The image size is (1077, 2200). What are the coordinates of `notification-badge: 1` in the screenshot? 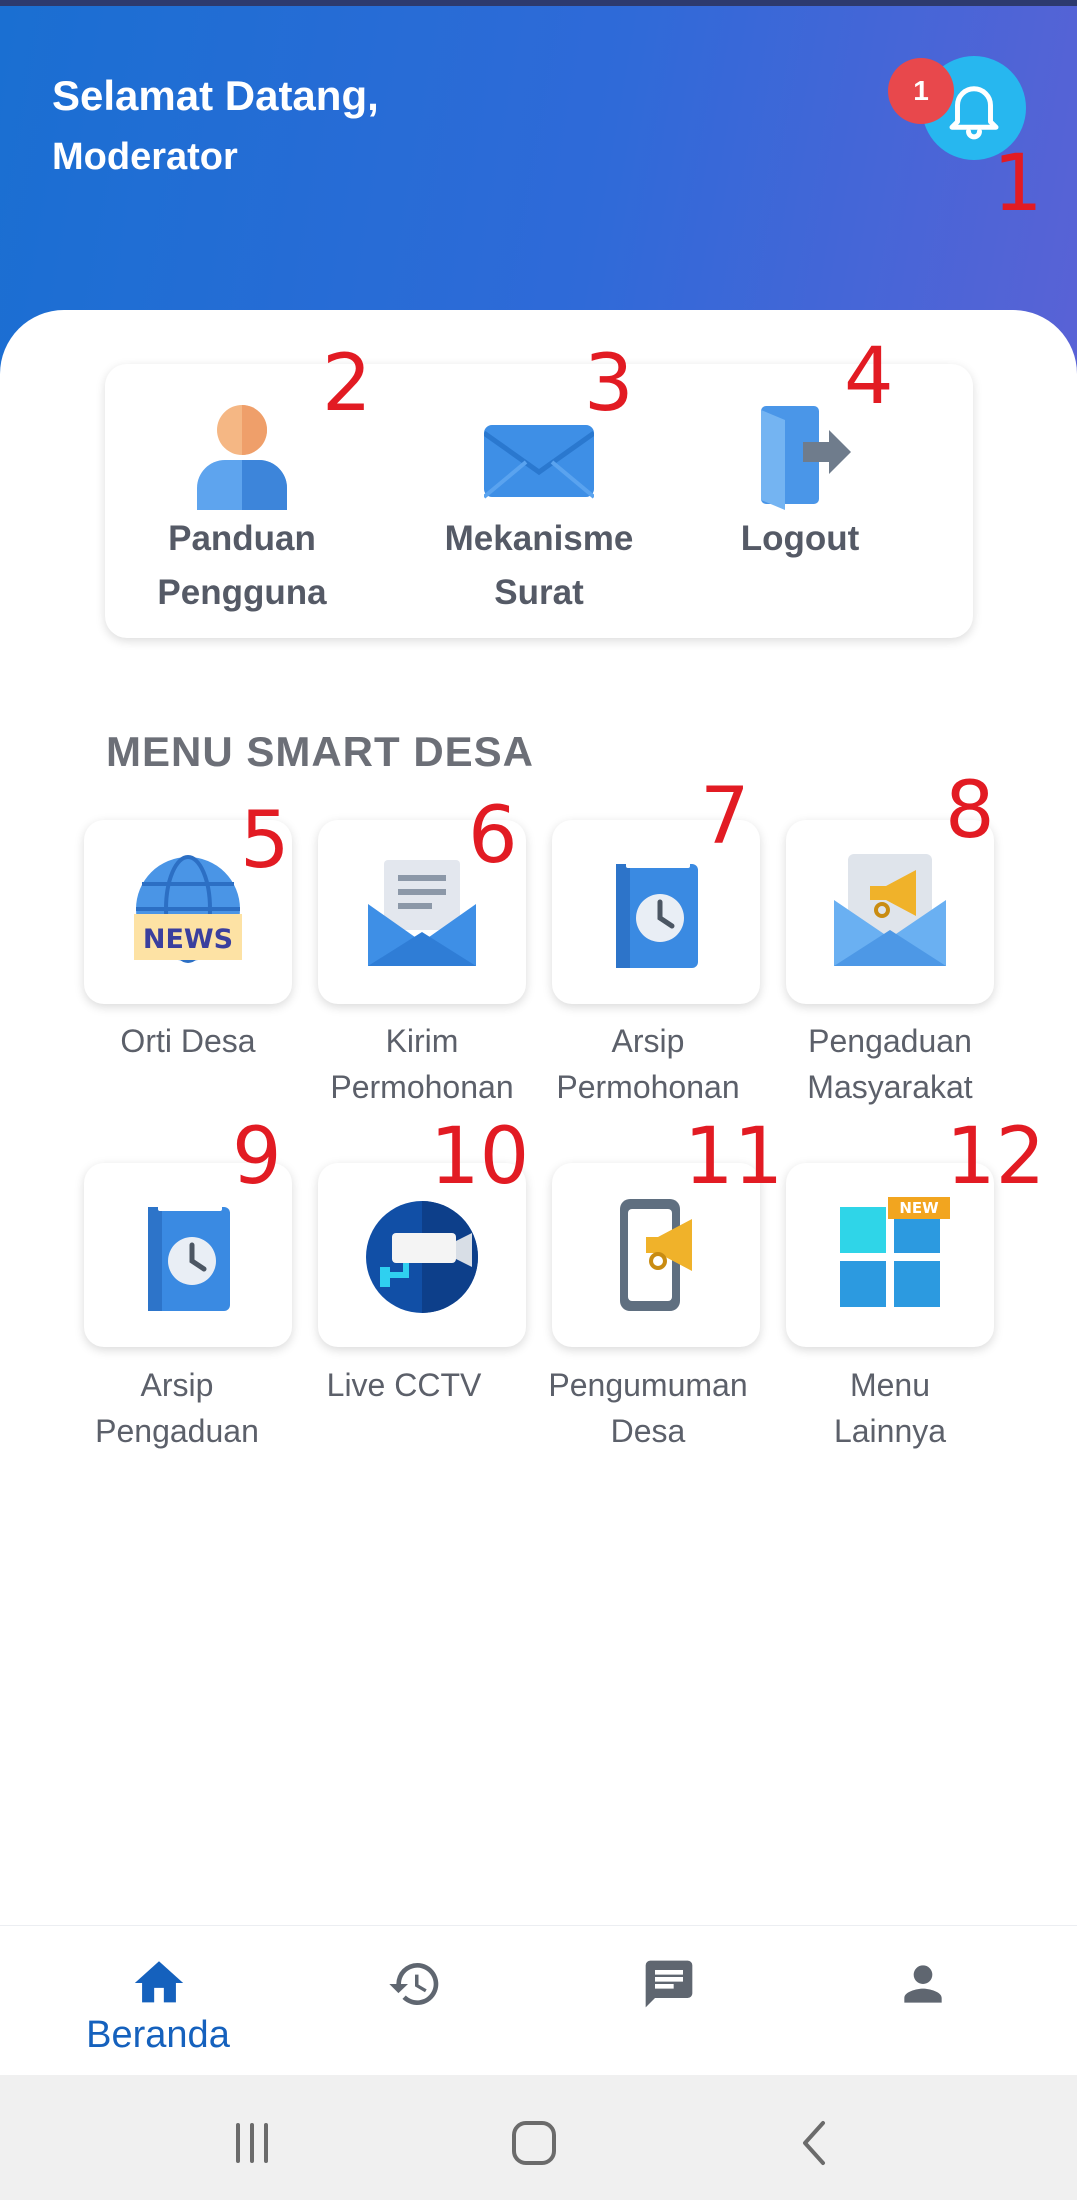 It's located at (921, 91).